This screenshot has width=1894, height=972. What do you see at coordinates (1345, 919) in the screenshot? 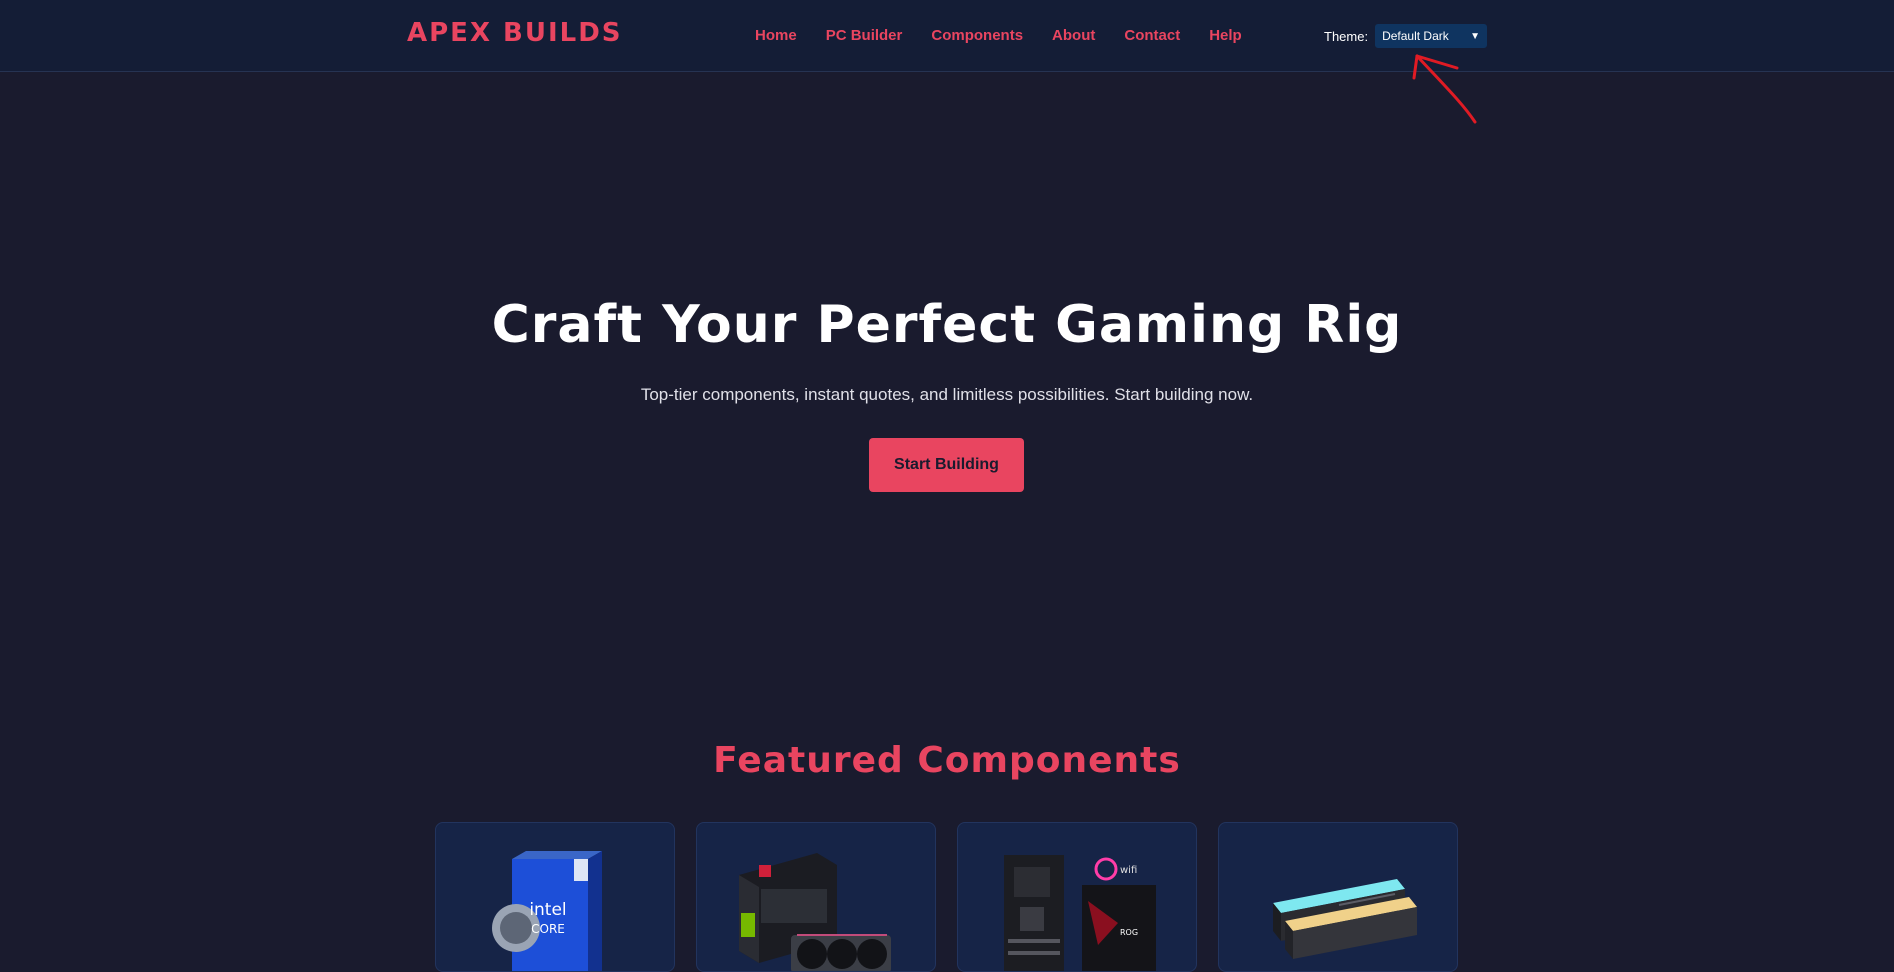
I see `ram-icon` at bounding box center [1345, 919].